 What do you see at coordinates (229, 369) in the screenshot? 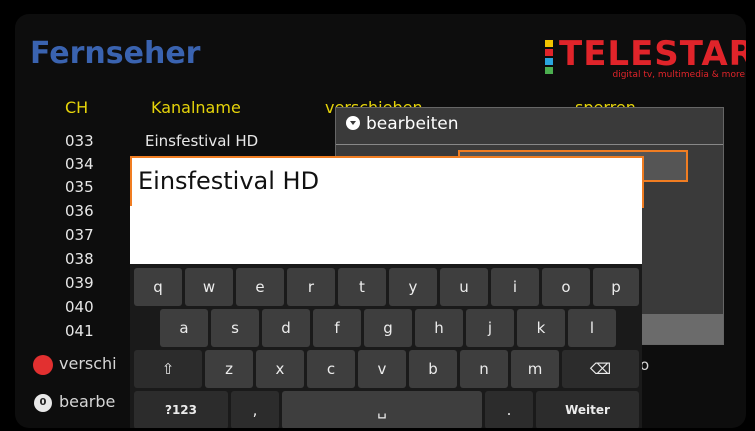
I see `key-z: z` at bounding box center [229, 369].